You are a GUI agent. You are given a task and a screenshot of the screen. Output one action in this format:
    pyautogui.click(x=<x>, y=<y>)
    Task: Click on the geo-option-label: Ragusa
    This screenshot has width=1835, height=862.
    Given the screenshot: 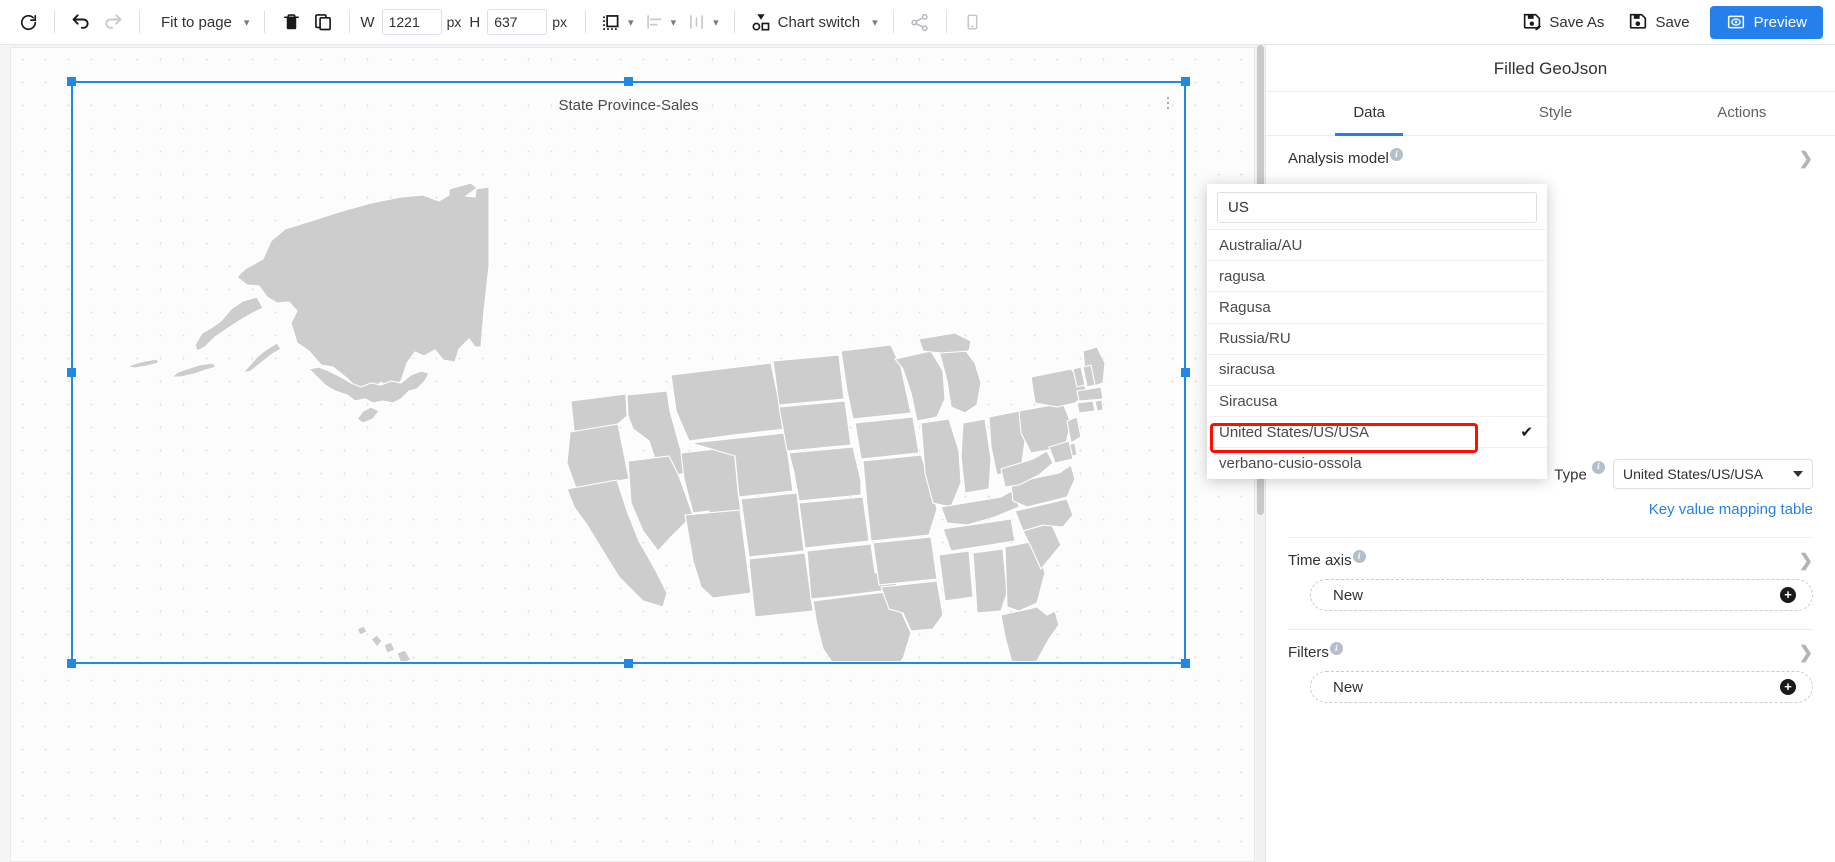 What is the action you would take?
    pyautogui.click(x=1245, y=307)
    